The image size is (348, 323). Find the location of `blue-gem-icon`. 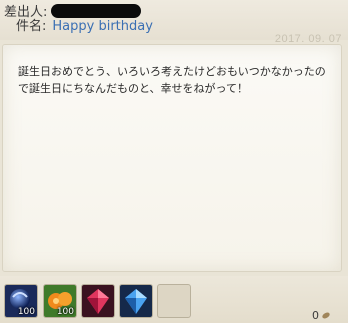

blue-gem-icon is located at coordinates (136, 301).